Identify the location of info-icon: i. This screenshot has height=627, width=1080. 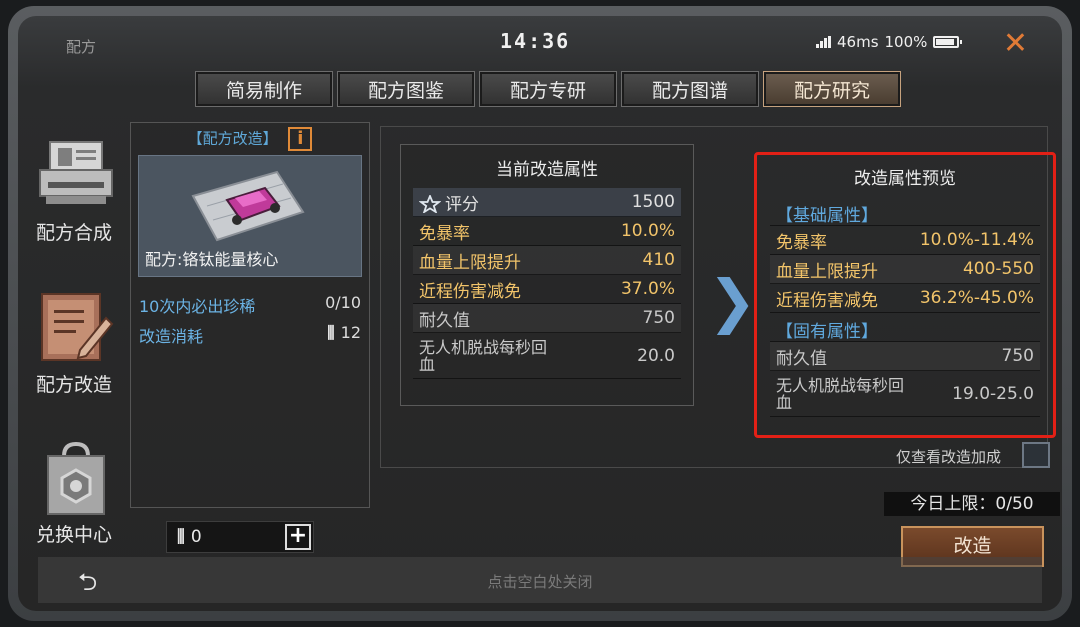
(300, 139).